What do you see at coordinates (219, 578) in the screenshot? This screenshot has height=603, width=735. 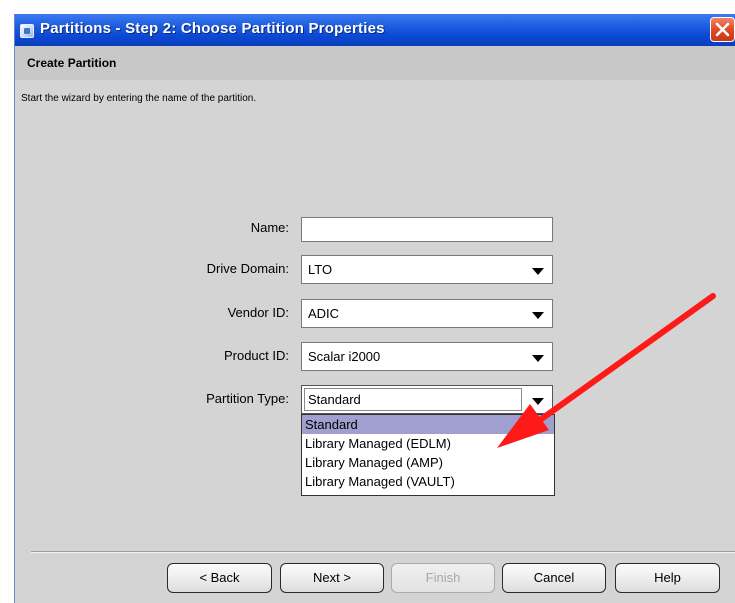 I see `back-button: < Back` at bounding box center [219, 578].